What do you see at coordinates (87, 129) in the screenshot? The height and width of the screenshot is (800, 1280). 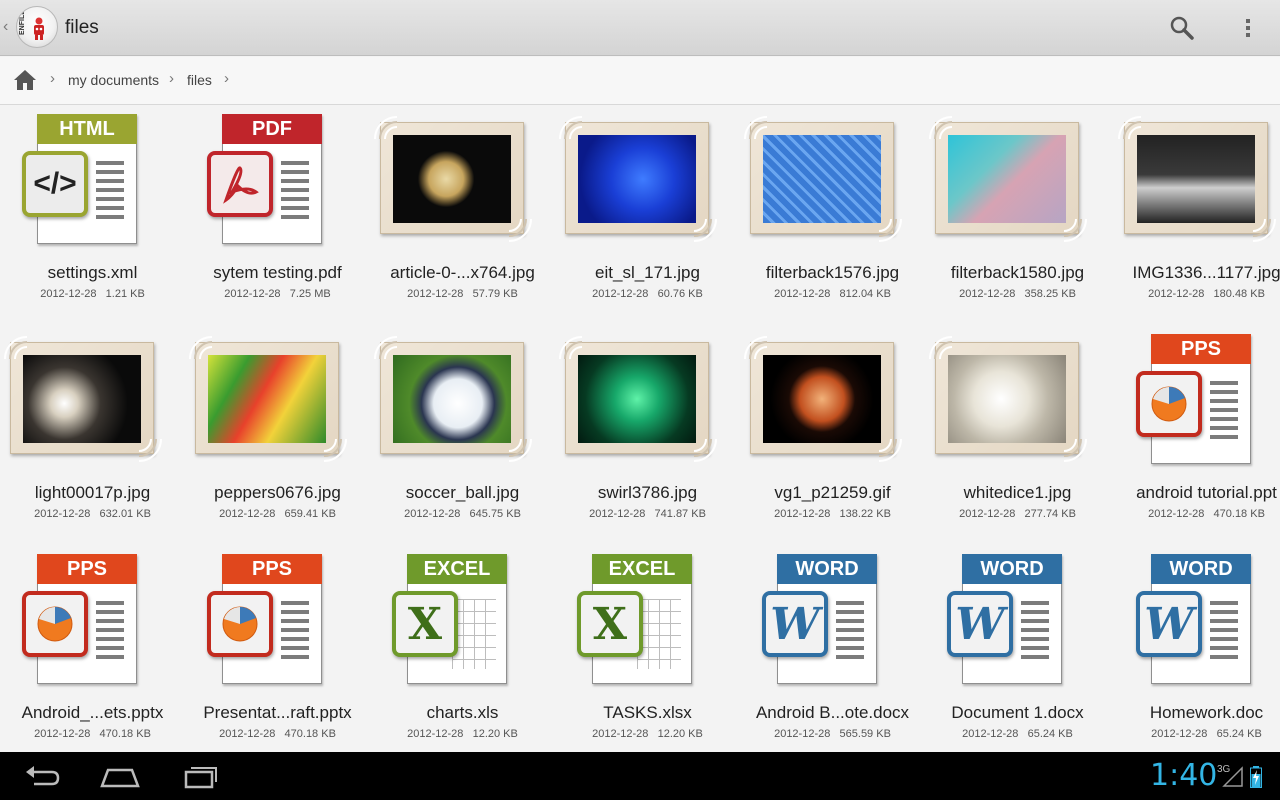 I see `document-type-label: HTML` at bounding box center [87, 129].